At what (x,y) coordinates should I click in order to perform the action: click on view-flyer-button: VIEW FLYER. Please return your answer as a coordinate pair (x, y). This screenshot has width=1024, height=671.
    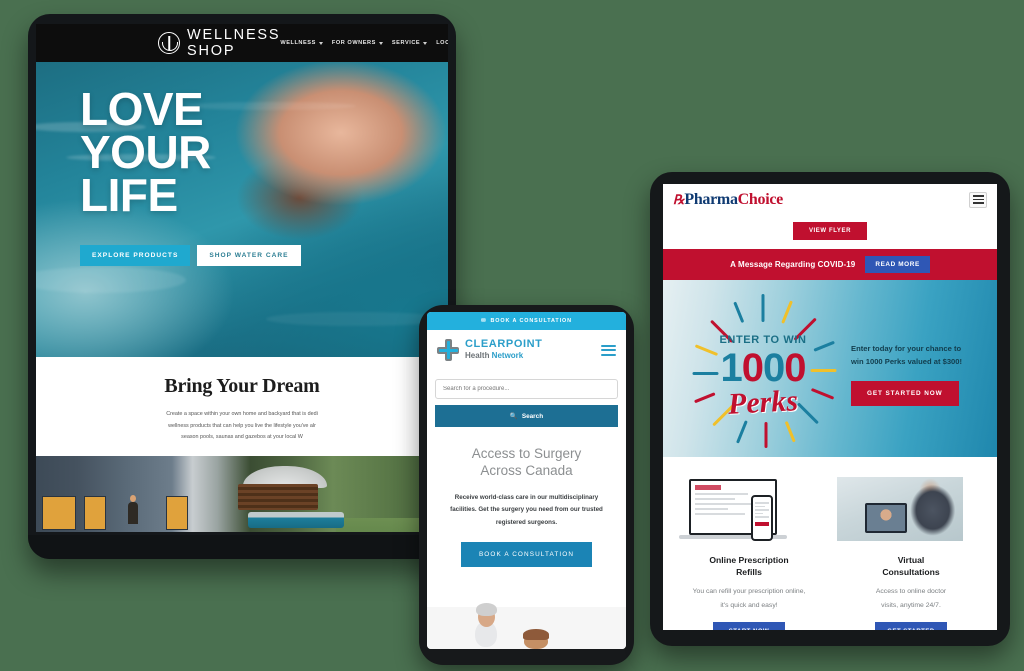
    Looking at the image, I should click on (830, 231).